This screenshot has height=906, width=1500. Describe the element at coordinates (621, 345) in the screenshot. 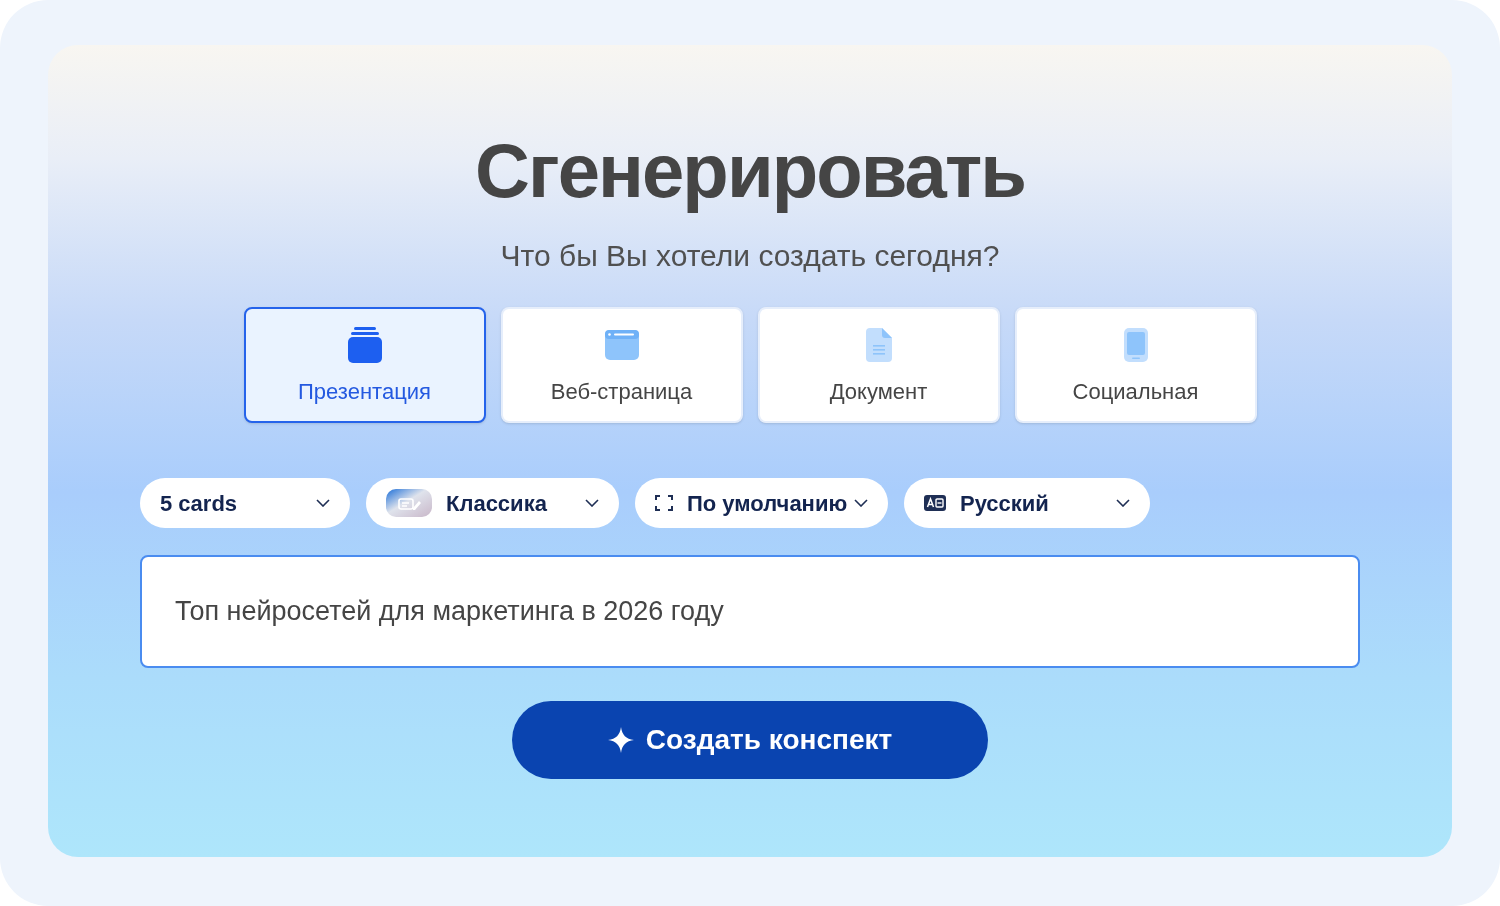

I see `browser-window-icon` at that location.